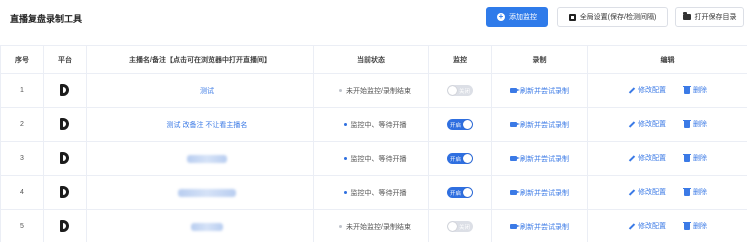  Describe the element at coordinates (709, 17) in the screenshot. I see `open-folder-button: 打开保存目录` at that location.